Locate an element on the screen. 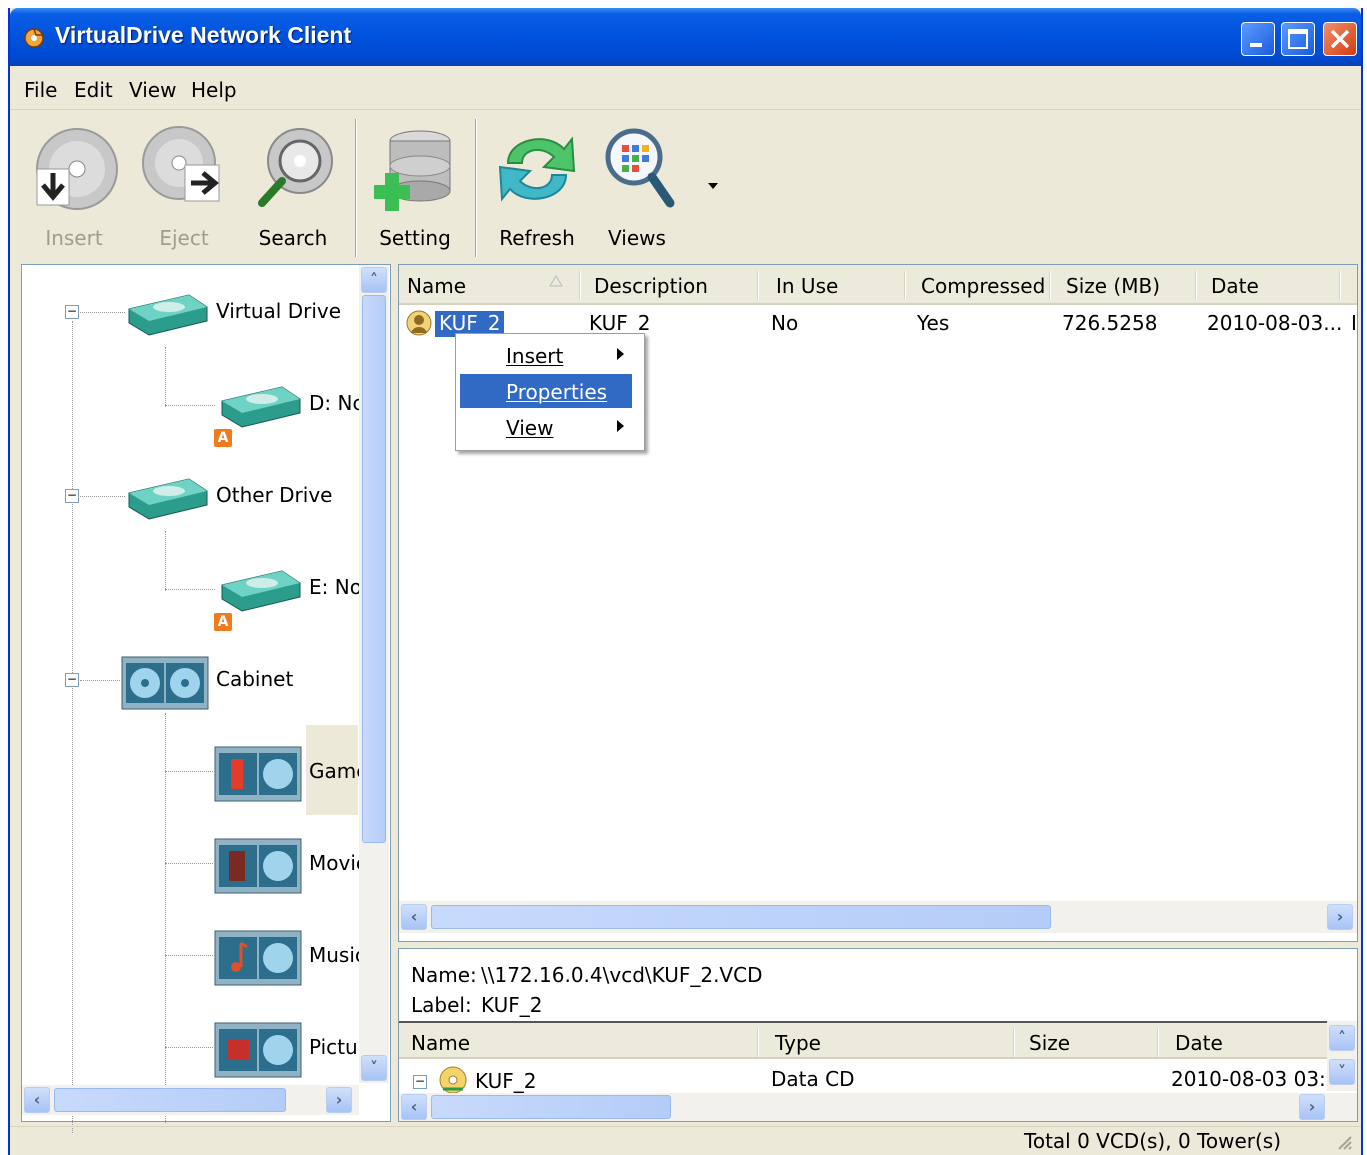 The image size is (1367, 1155). minimize-icon is located at coordinates (1256, 45).